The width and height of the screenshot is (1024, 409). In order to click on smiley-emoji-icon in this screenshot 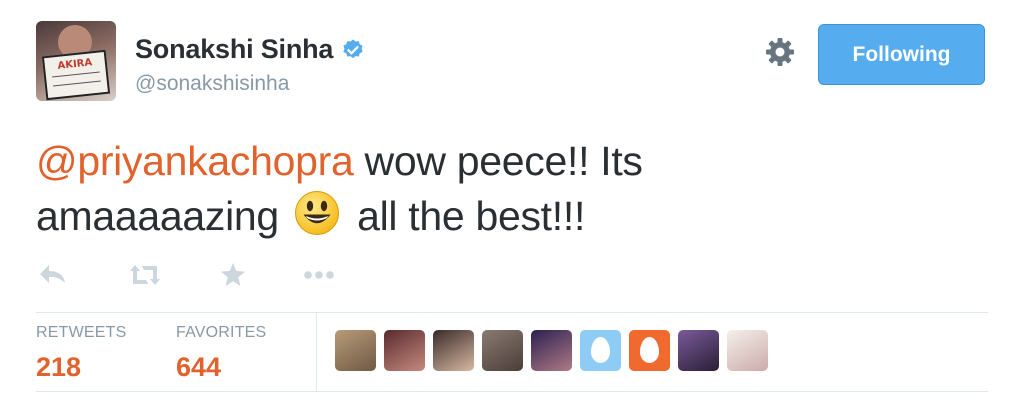, I will do `click(316, 213)`.